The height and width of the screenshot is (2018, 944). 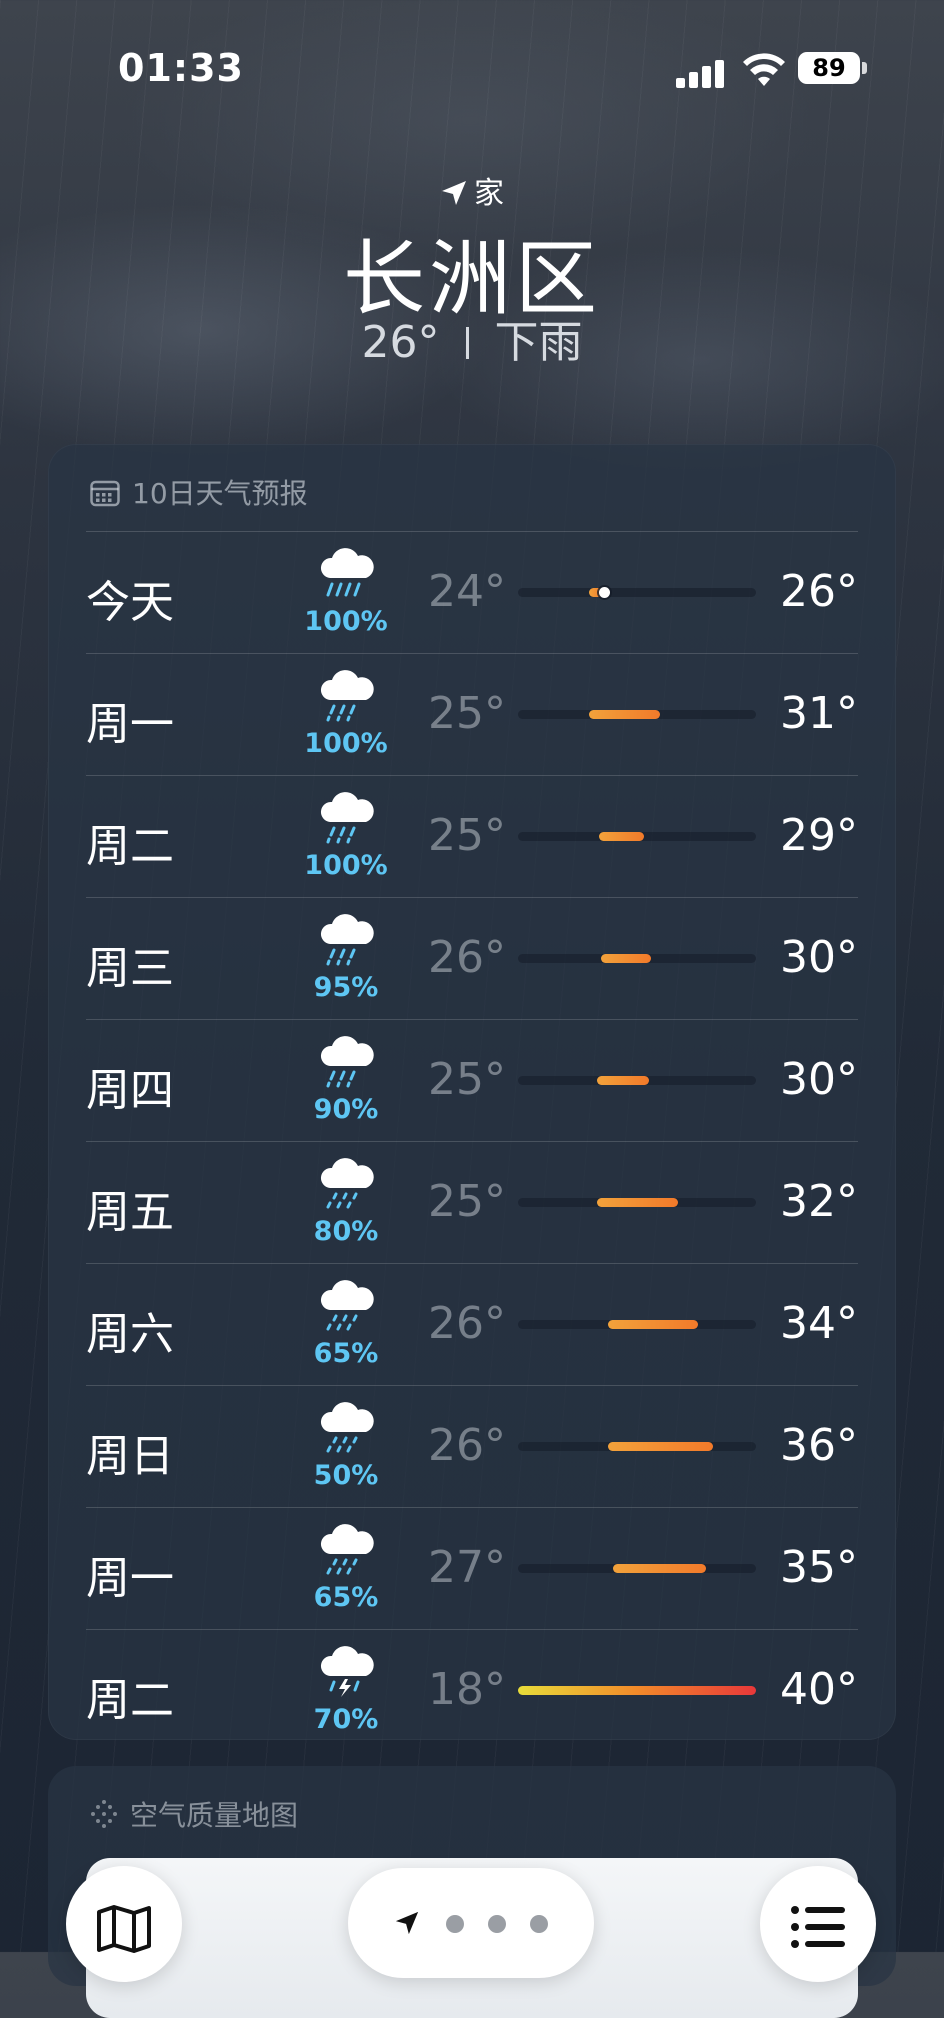 I want to click on low-temperature: 24°, so click(x=467, y=591).